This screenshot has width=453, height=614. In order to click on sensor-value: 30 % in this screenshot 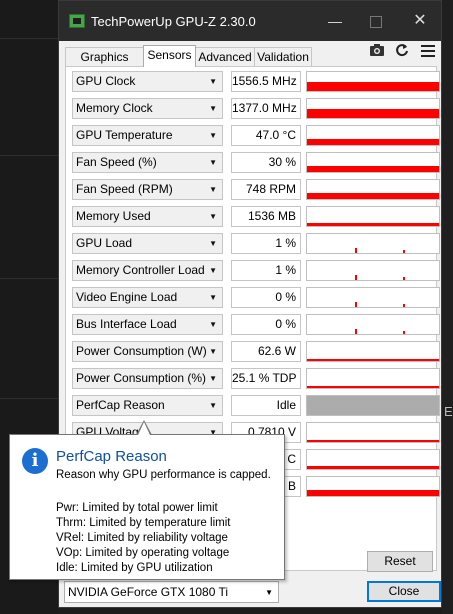, I will do `click(266, 162)`.